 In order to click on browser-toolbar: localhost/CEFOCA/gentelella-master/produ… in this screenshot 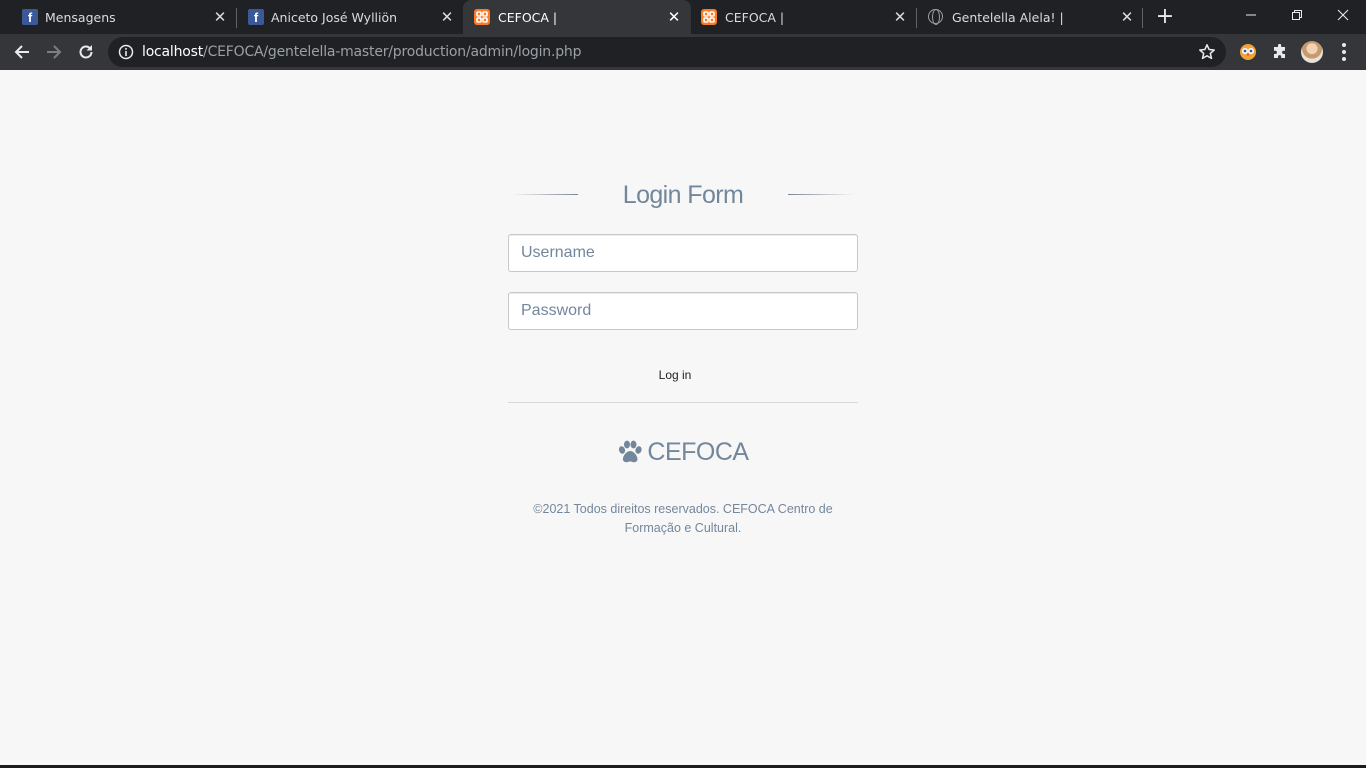, I will do `click(683, 52)`.